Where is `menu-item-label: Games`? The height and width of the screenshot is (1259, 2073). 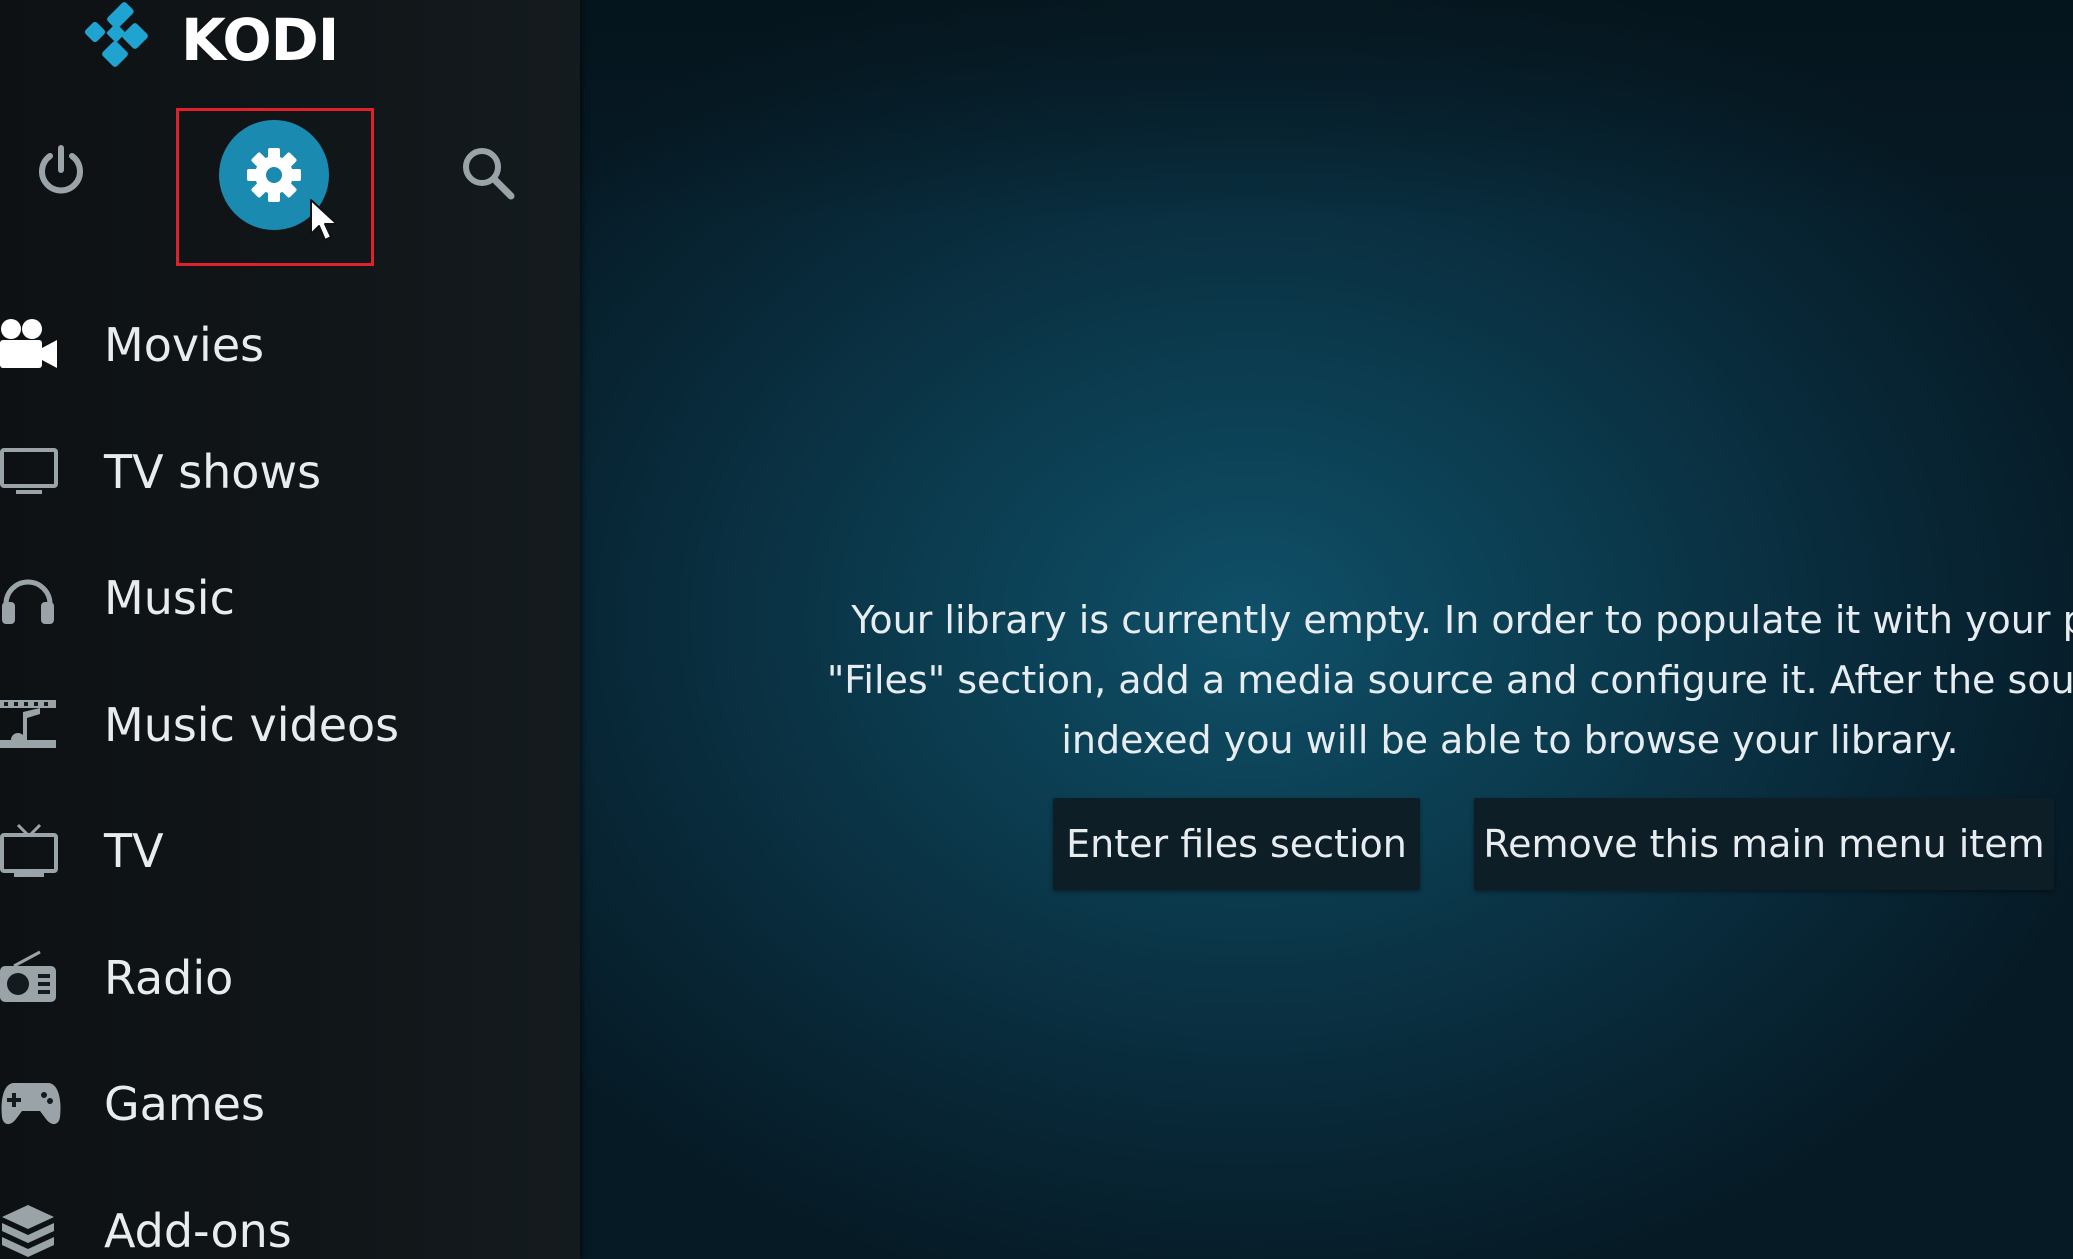 menu-item-label: Games is located at coordinates (184, 1104).